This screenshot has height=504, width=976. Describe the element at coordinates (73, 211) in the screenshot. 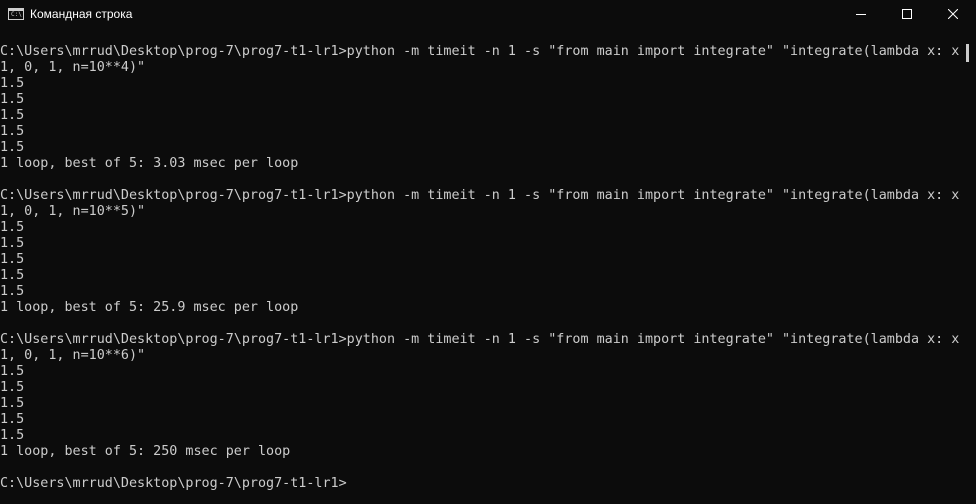

I see `console-line: 1, 0, 1, n=10**5)"` at that location.